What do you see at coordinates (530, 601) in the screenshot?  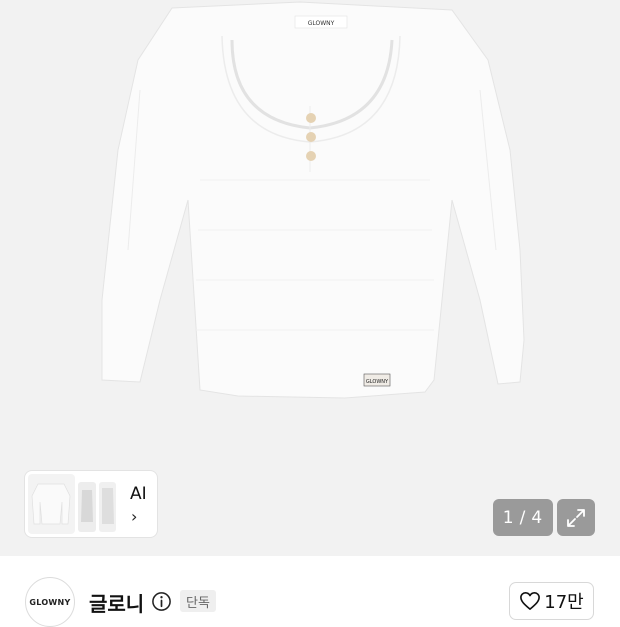 I see `heart-icon` at bounding box center [530, 601].